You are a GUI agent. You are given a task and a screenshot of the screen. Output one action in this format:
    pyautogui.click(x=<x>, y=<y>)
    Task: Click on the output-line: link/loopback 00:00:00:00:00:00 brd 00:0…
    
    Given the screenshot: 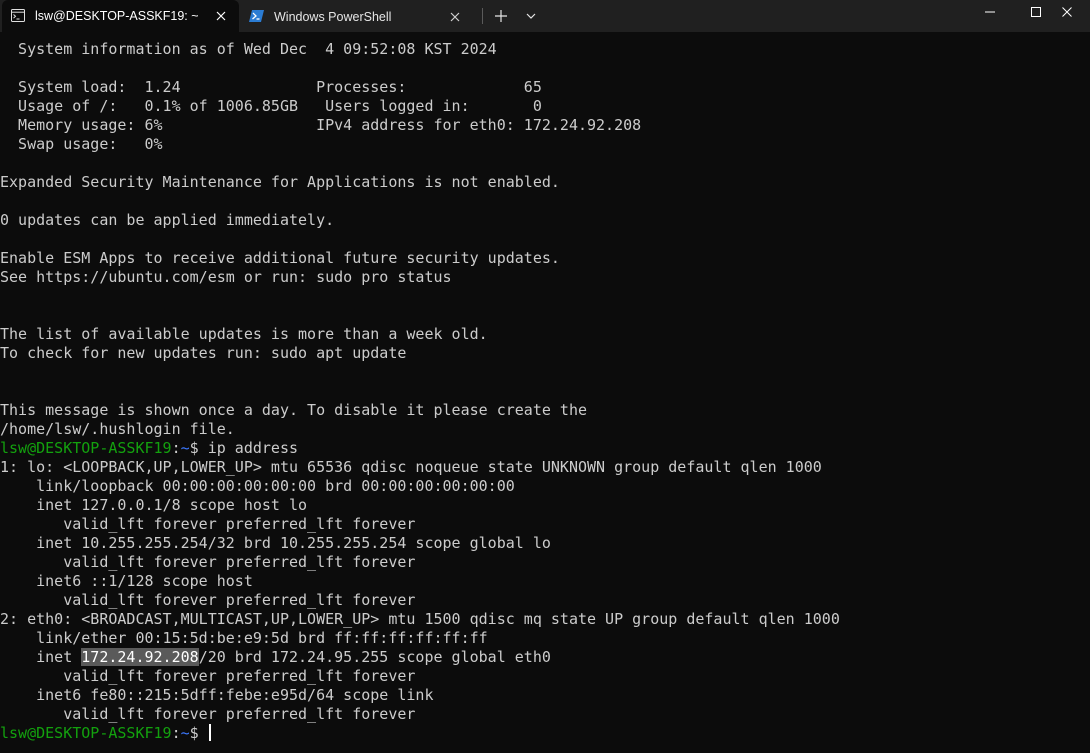 What is the action you would take?
    pyautogui.click(x=257, y=486)
    